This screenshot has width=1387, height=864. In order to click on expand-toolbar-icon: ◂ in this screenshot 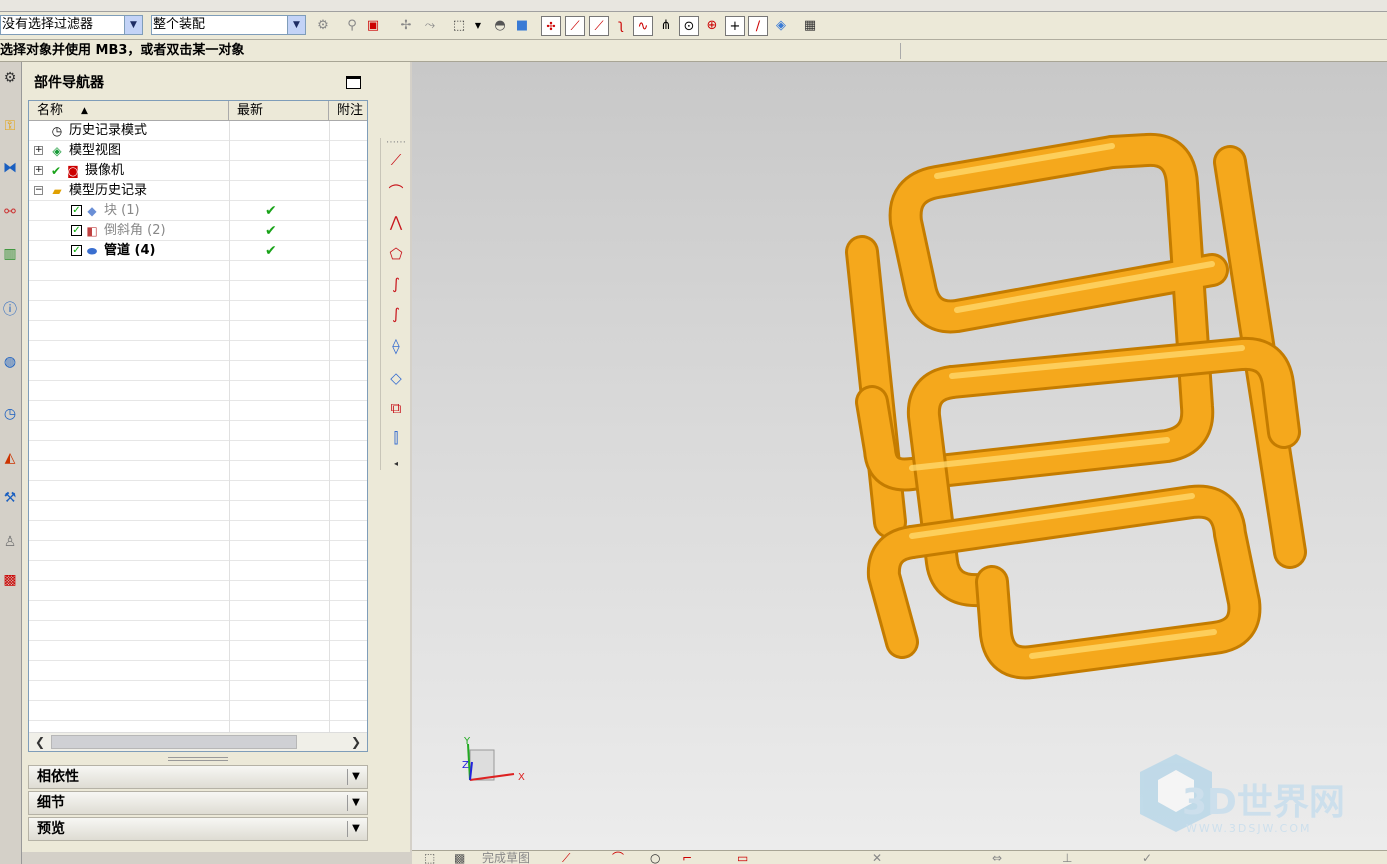, I will do `click(396, 464)`.